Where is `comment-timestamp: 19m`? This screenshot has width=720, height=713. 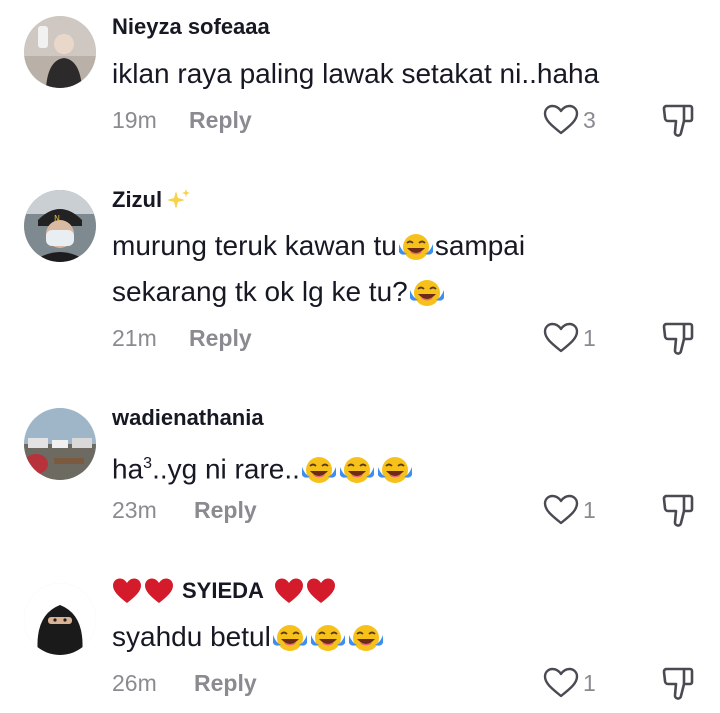 comment-timestamp: 19m is located at coordinates (134, 120).